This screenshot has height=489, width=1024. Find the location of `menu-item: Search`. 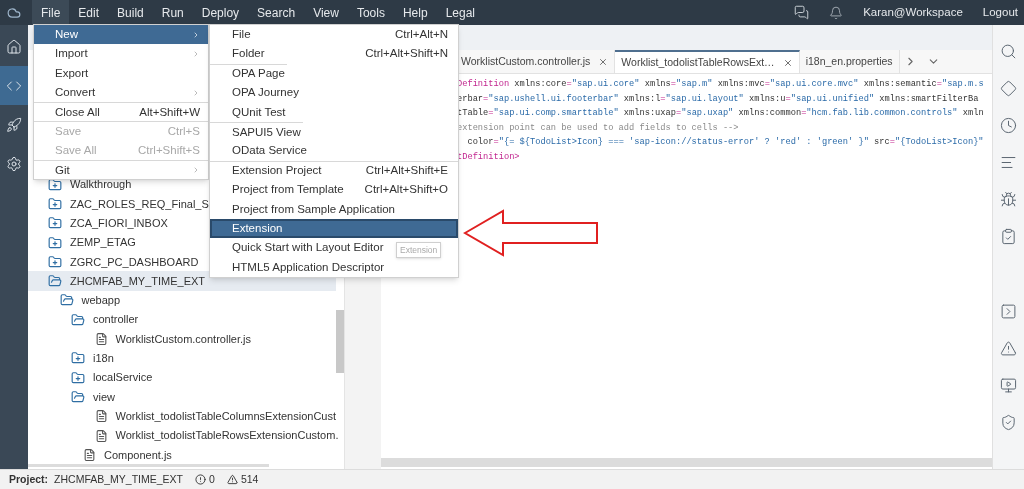

menu-item: Search is located at coordinates (276, 12).